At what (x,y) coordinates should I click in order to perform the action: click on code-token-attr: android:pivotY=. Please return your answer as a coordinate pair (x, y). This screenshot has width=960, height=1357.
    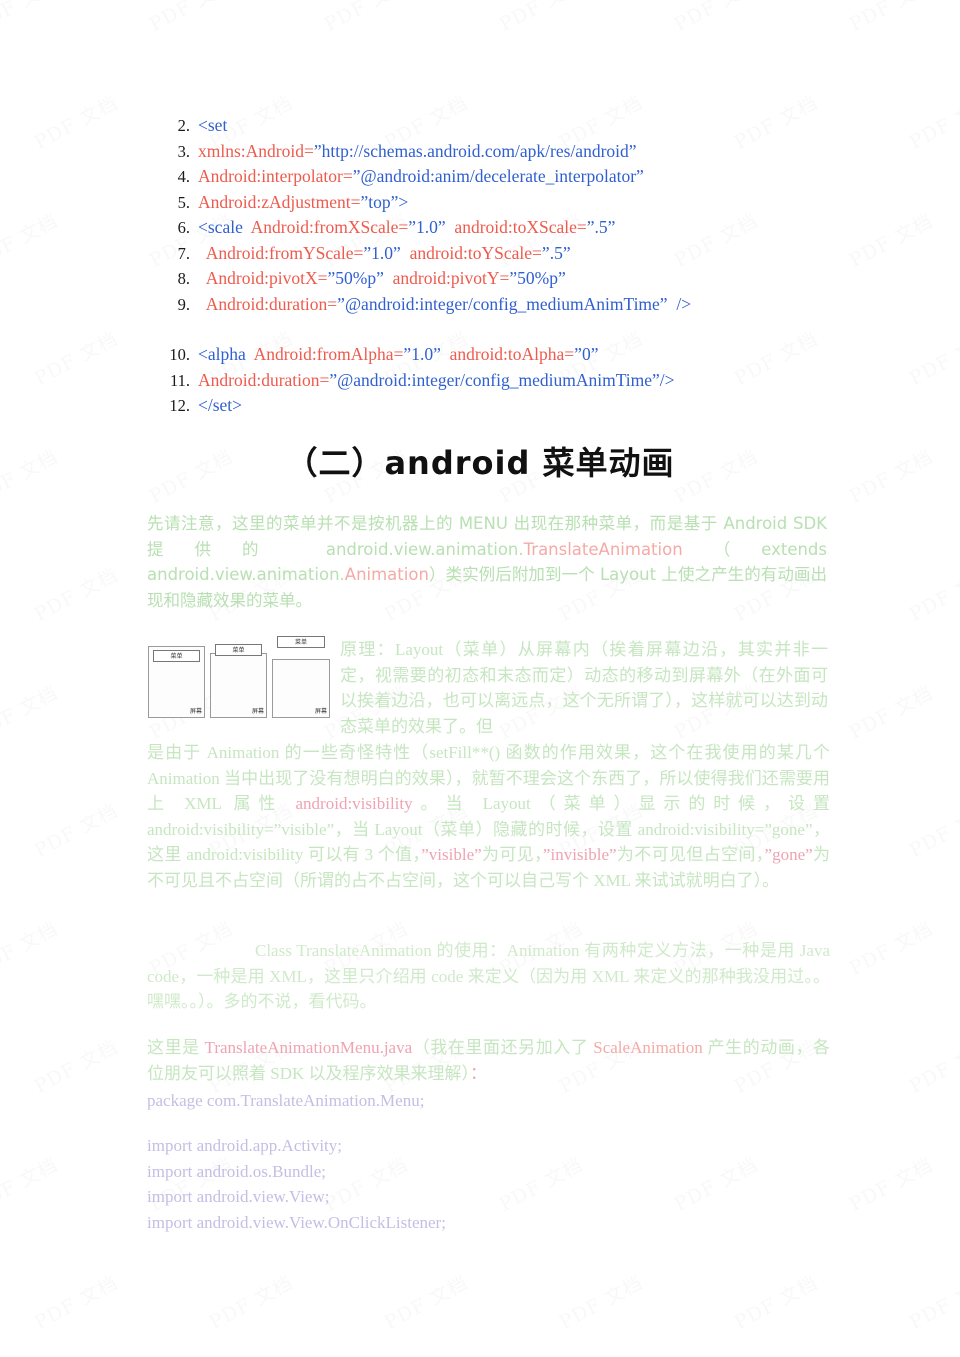
    Looking at the image, I should click on (446, 278).